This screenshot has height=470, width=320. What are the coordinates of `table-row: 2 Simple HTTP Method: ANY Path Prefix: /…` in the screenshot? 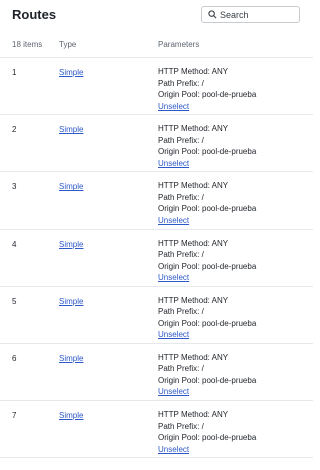 It's located at (156, 144).